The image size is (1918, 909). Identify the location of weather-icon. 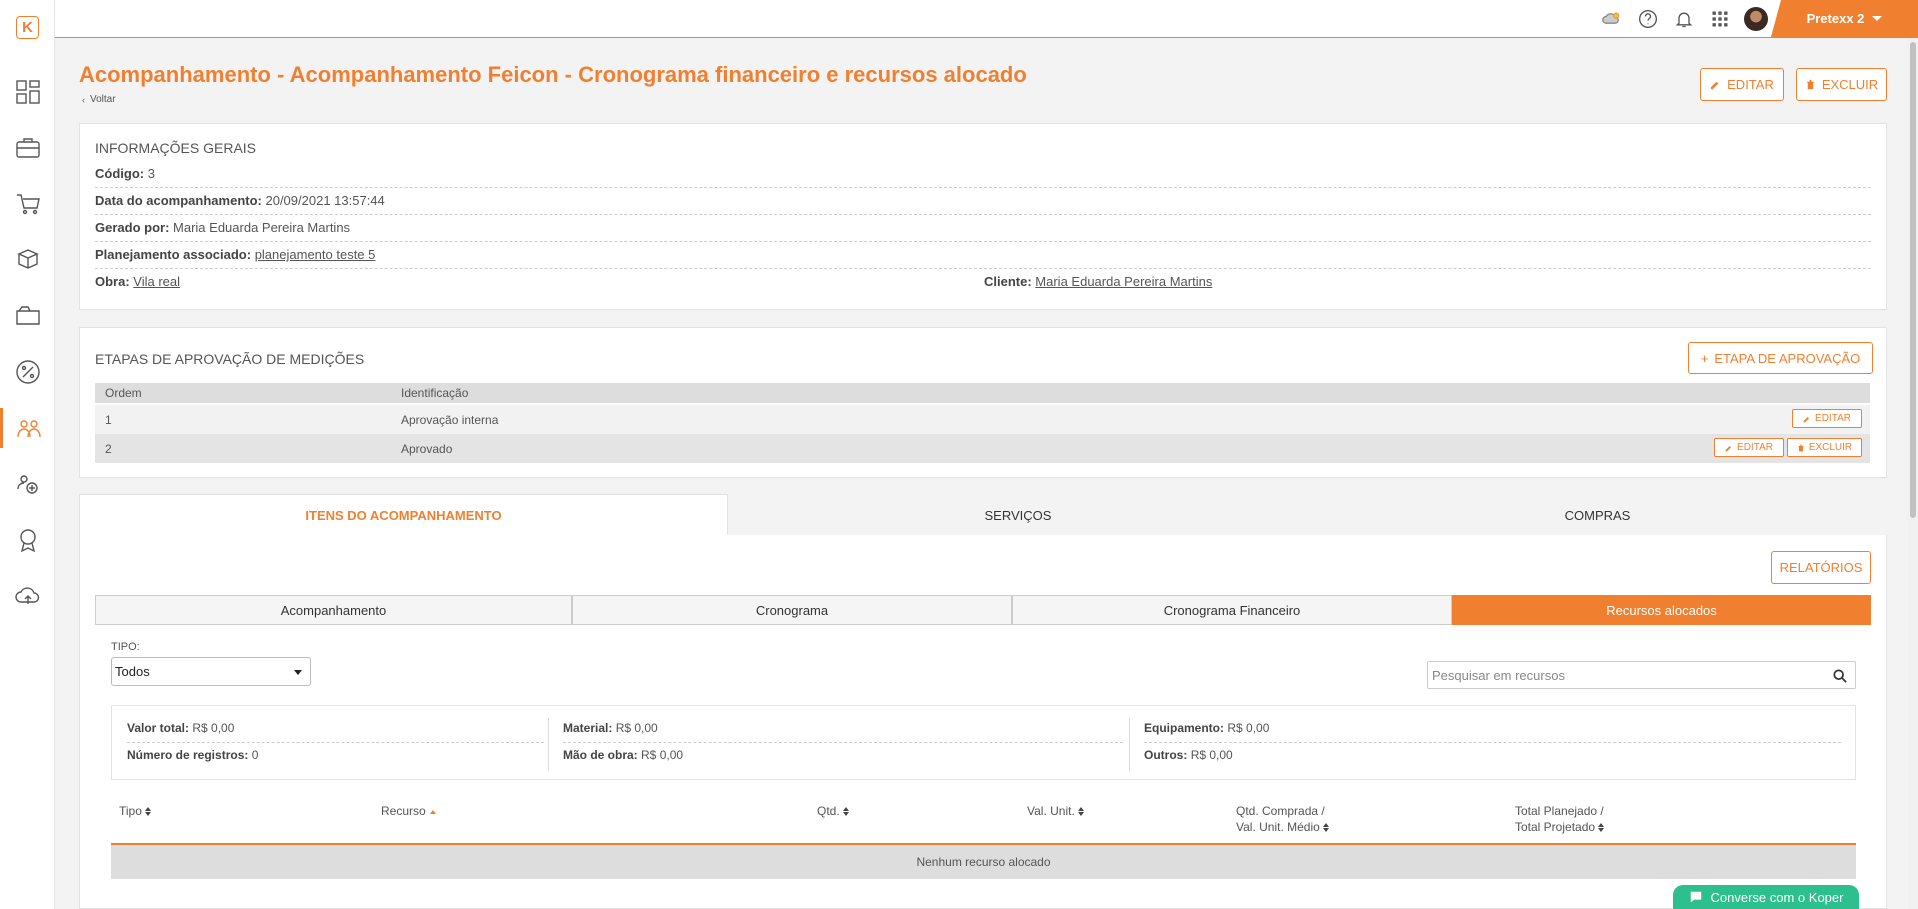
(1612, 19).